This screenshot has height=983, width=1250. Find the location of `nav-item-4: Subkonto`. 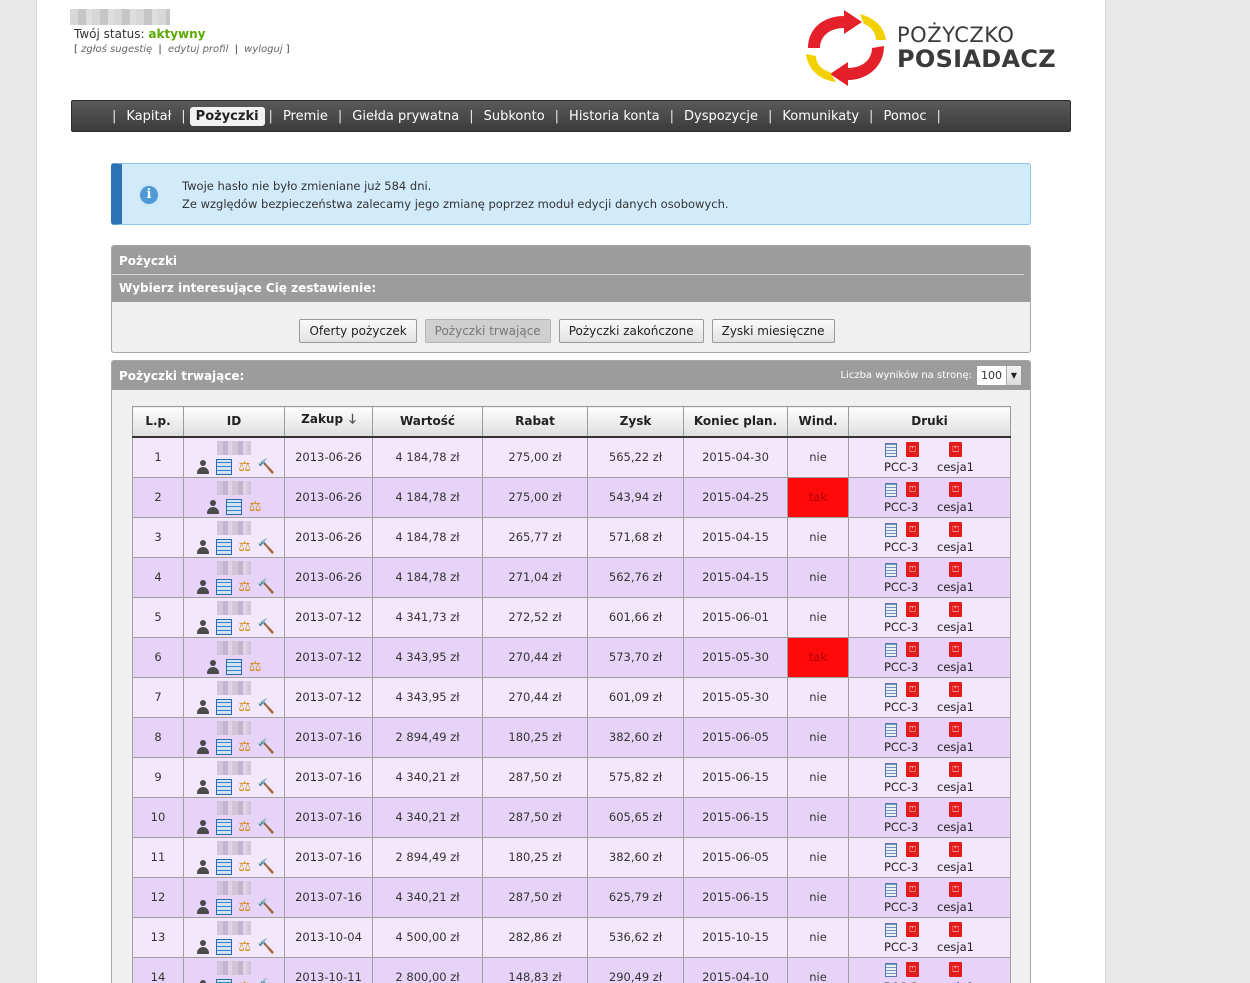

nav-item-4: Subkonto is located at coordinates (514, 116).